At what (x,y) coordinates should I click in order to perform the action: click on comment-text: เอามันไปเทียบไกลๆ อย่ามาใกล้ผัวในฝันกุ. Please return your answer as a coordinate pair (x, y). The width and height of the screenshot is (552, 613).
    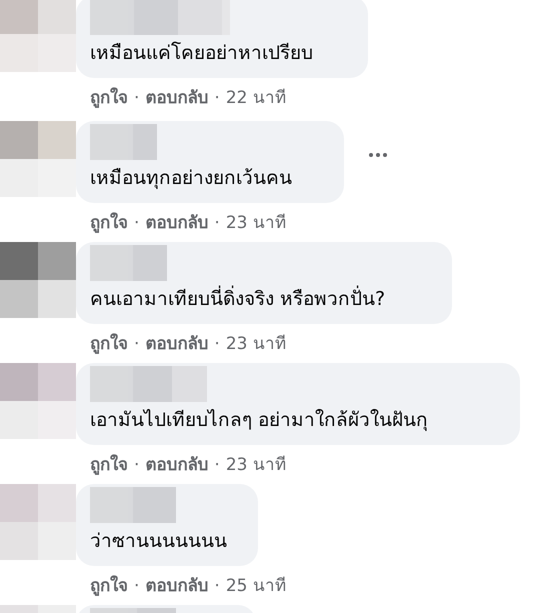
    Looking at the image, I should click on (260, 420).